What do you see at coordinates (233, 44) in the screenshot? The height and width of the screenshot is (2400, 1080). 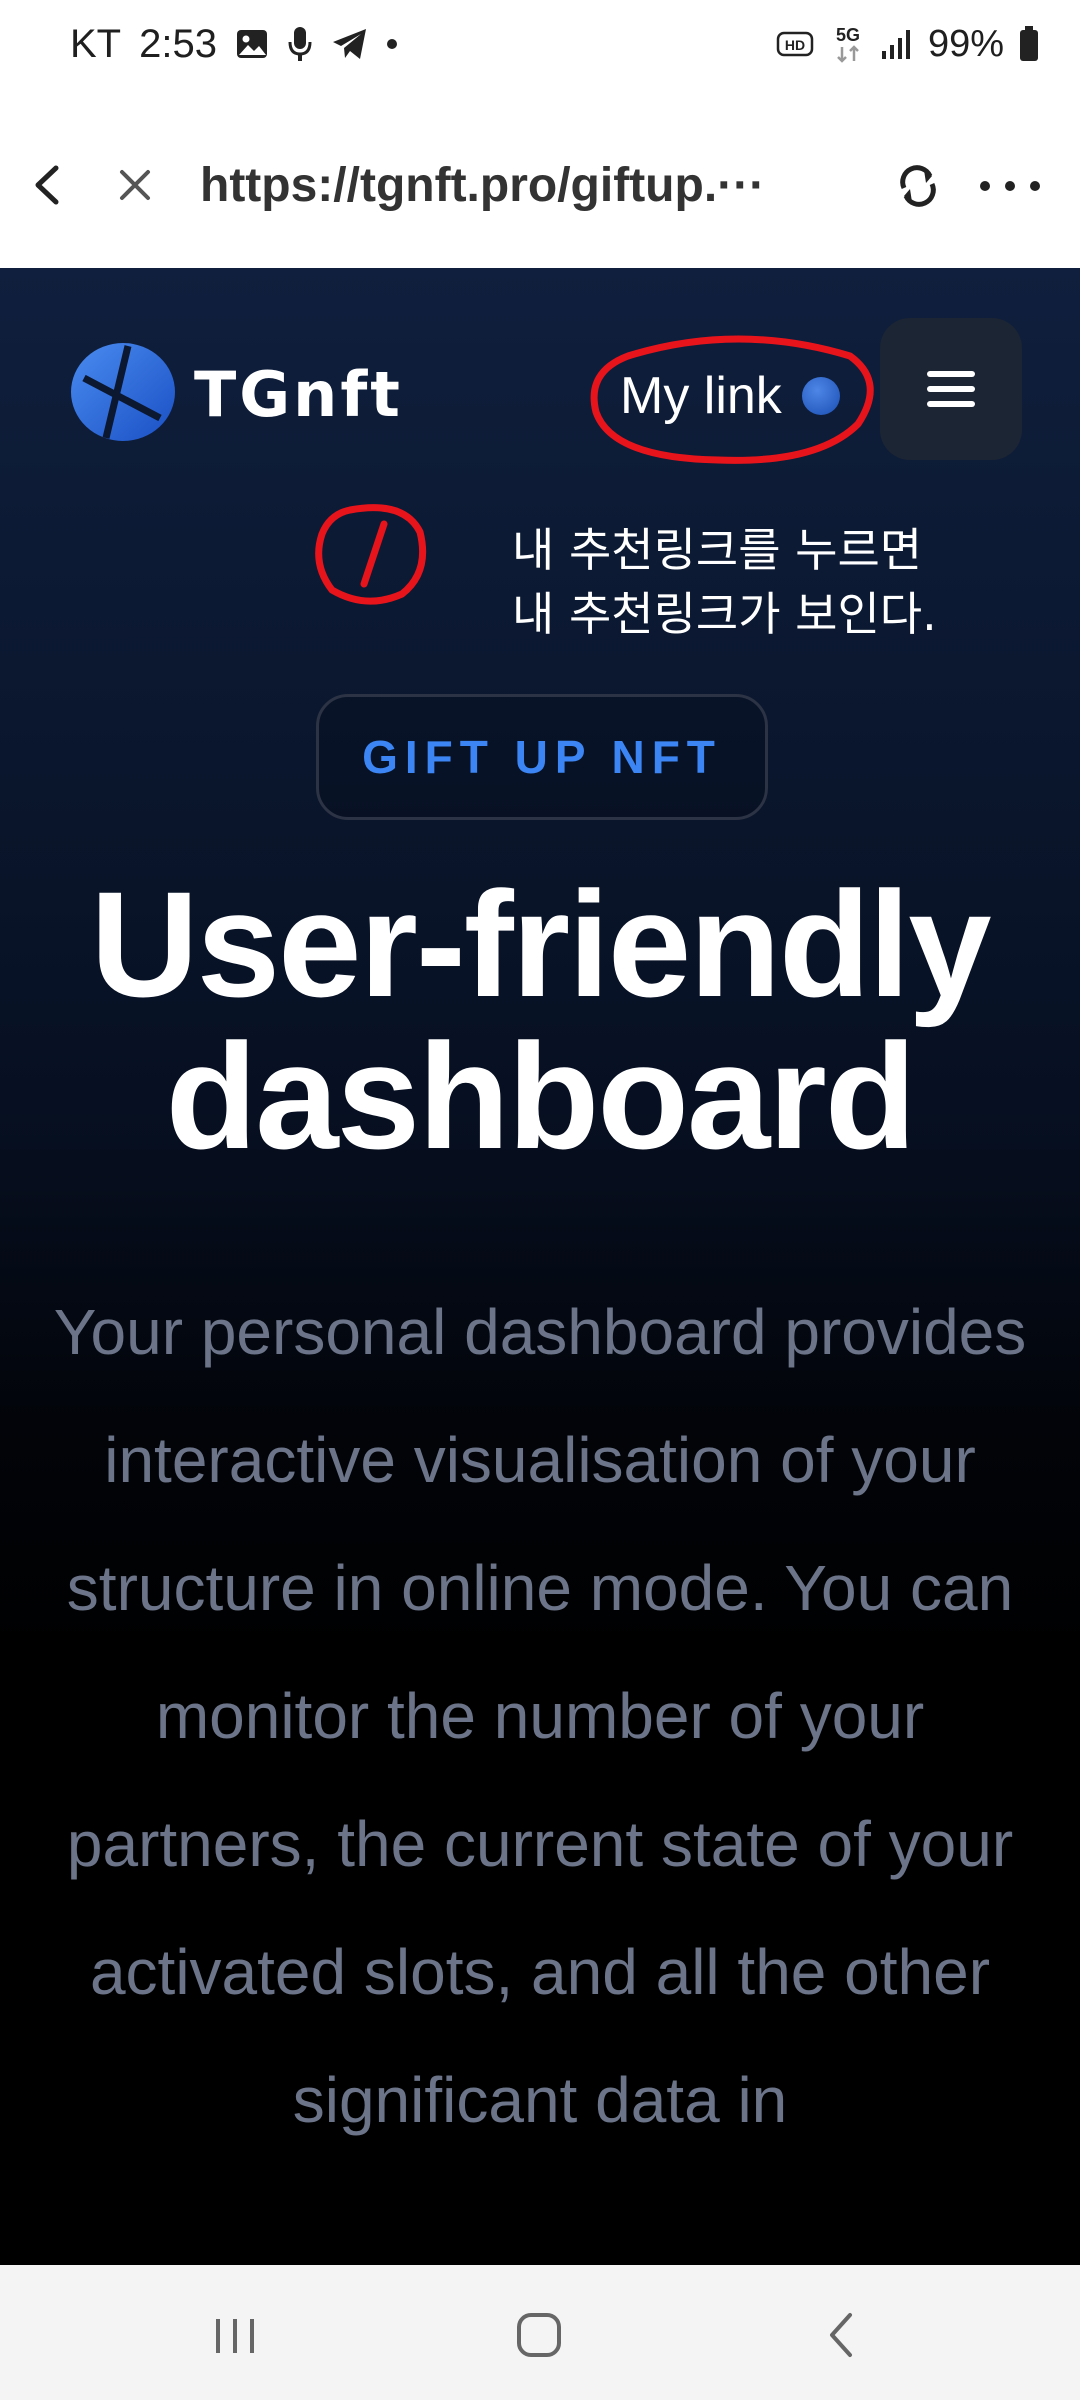 I see `status-left: KT 2:53` at bounding box center [233, 44].